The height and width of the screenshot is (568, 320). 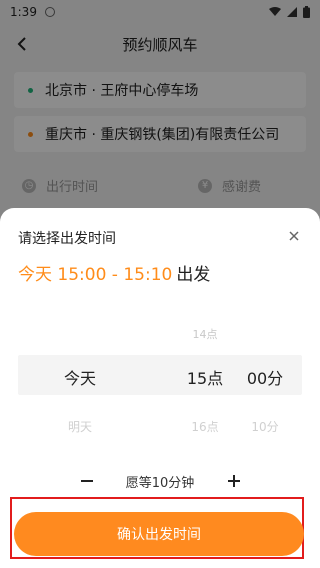 What do you see at coordinates (67, 239) in the screenshot?
I see `sheet-title: 请选择出发时间` at bounding box center [67, 239].